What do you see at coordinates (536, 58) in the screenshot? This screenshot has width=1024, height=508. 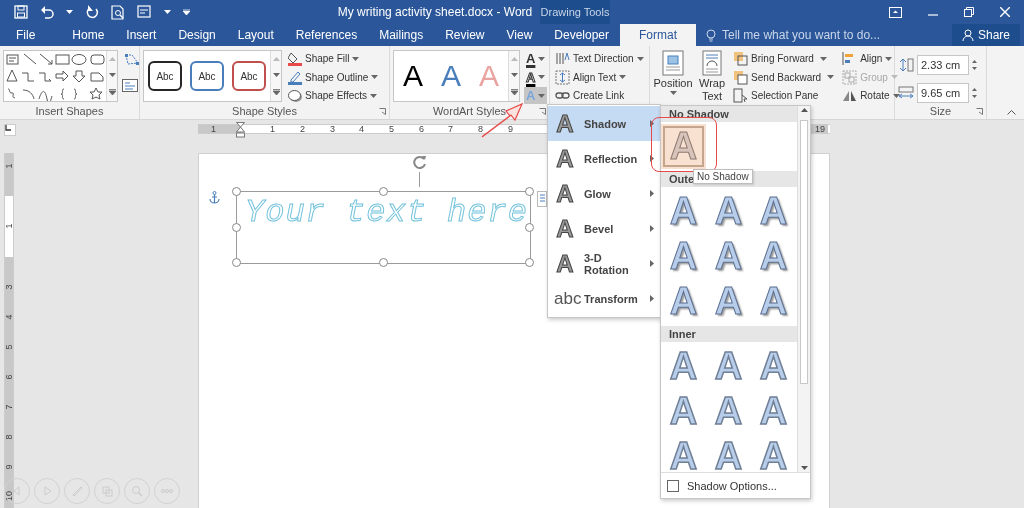 I see `text-fill-button: A` at bounding box center [536, 58].